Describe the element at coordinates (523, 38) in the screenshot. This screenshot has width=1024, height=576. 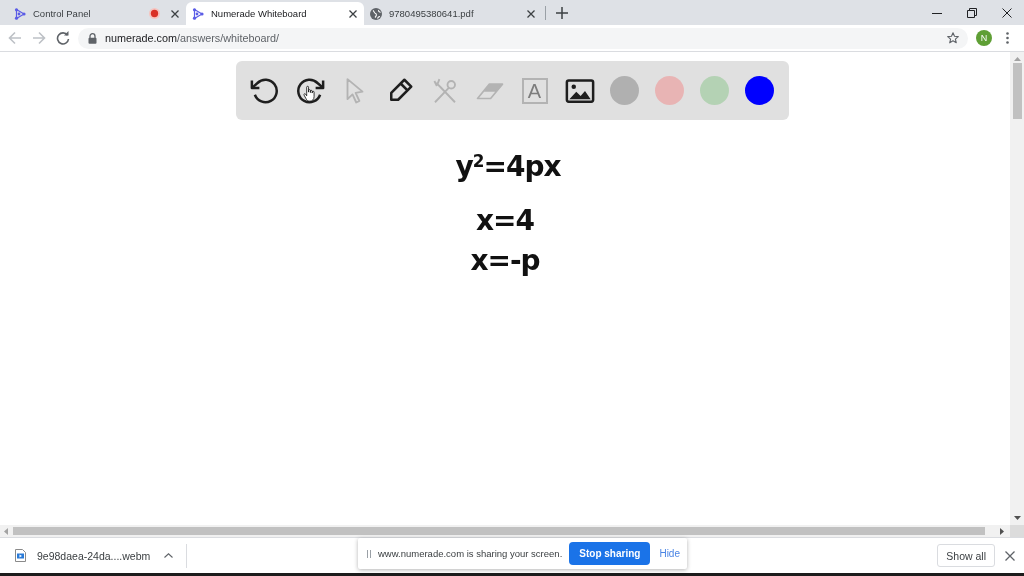
I see `address-bar: numerade.com/answers/whiteboard/` at that location.